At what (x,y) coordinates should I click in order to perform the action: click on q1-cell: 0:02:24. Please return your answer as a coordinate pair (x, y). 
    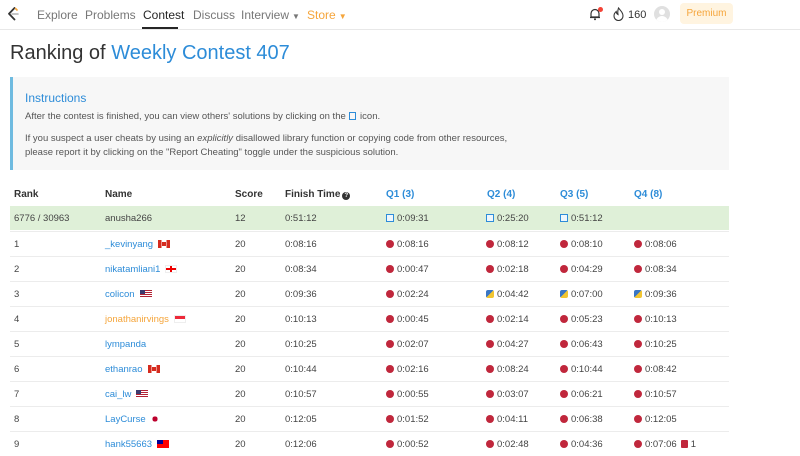
    Looking at the image, I should click on (407, 294).